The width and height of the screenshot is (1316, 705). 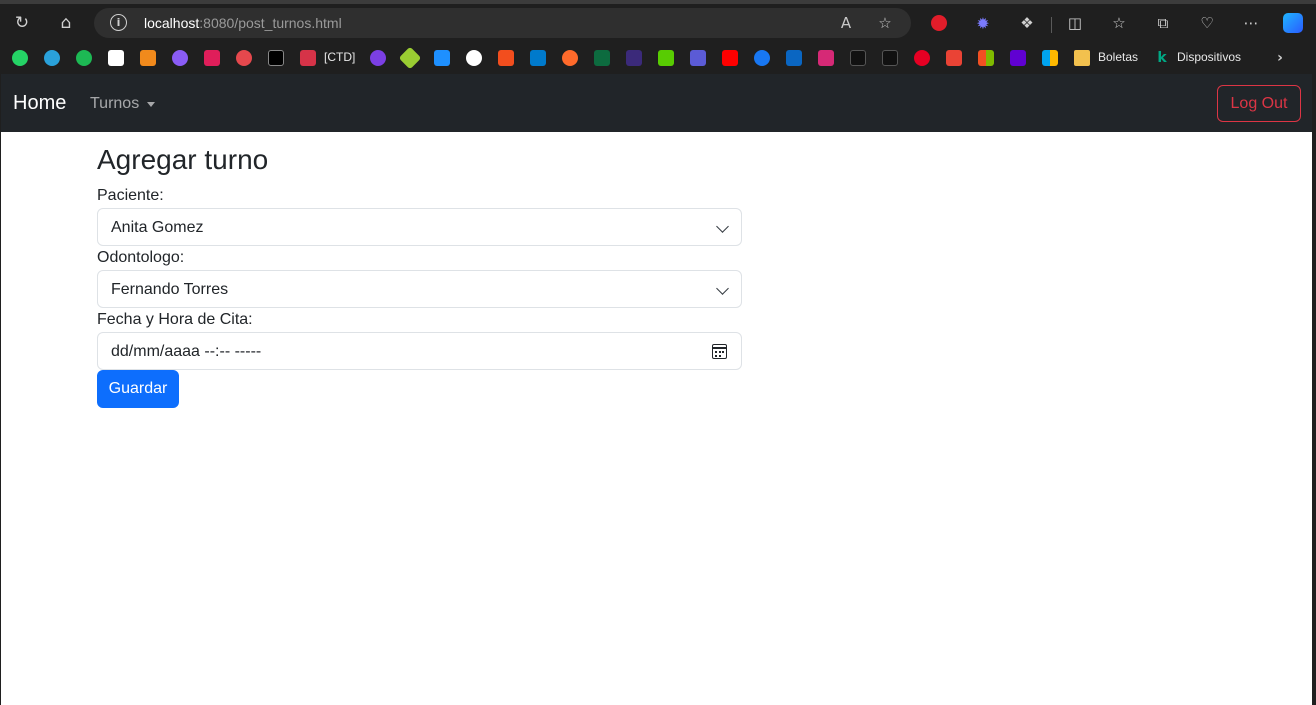 I want to click on chatgpt-icon, so click(x=116, y=58).